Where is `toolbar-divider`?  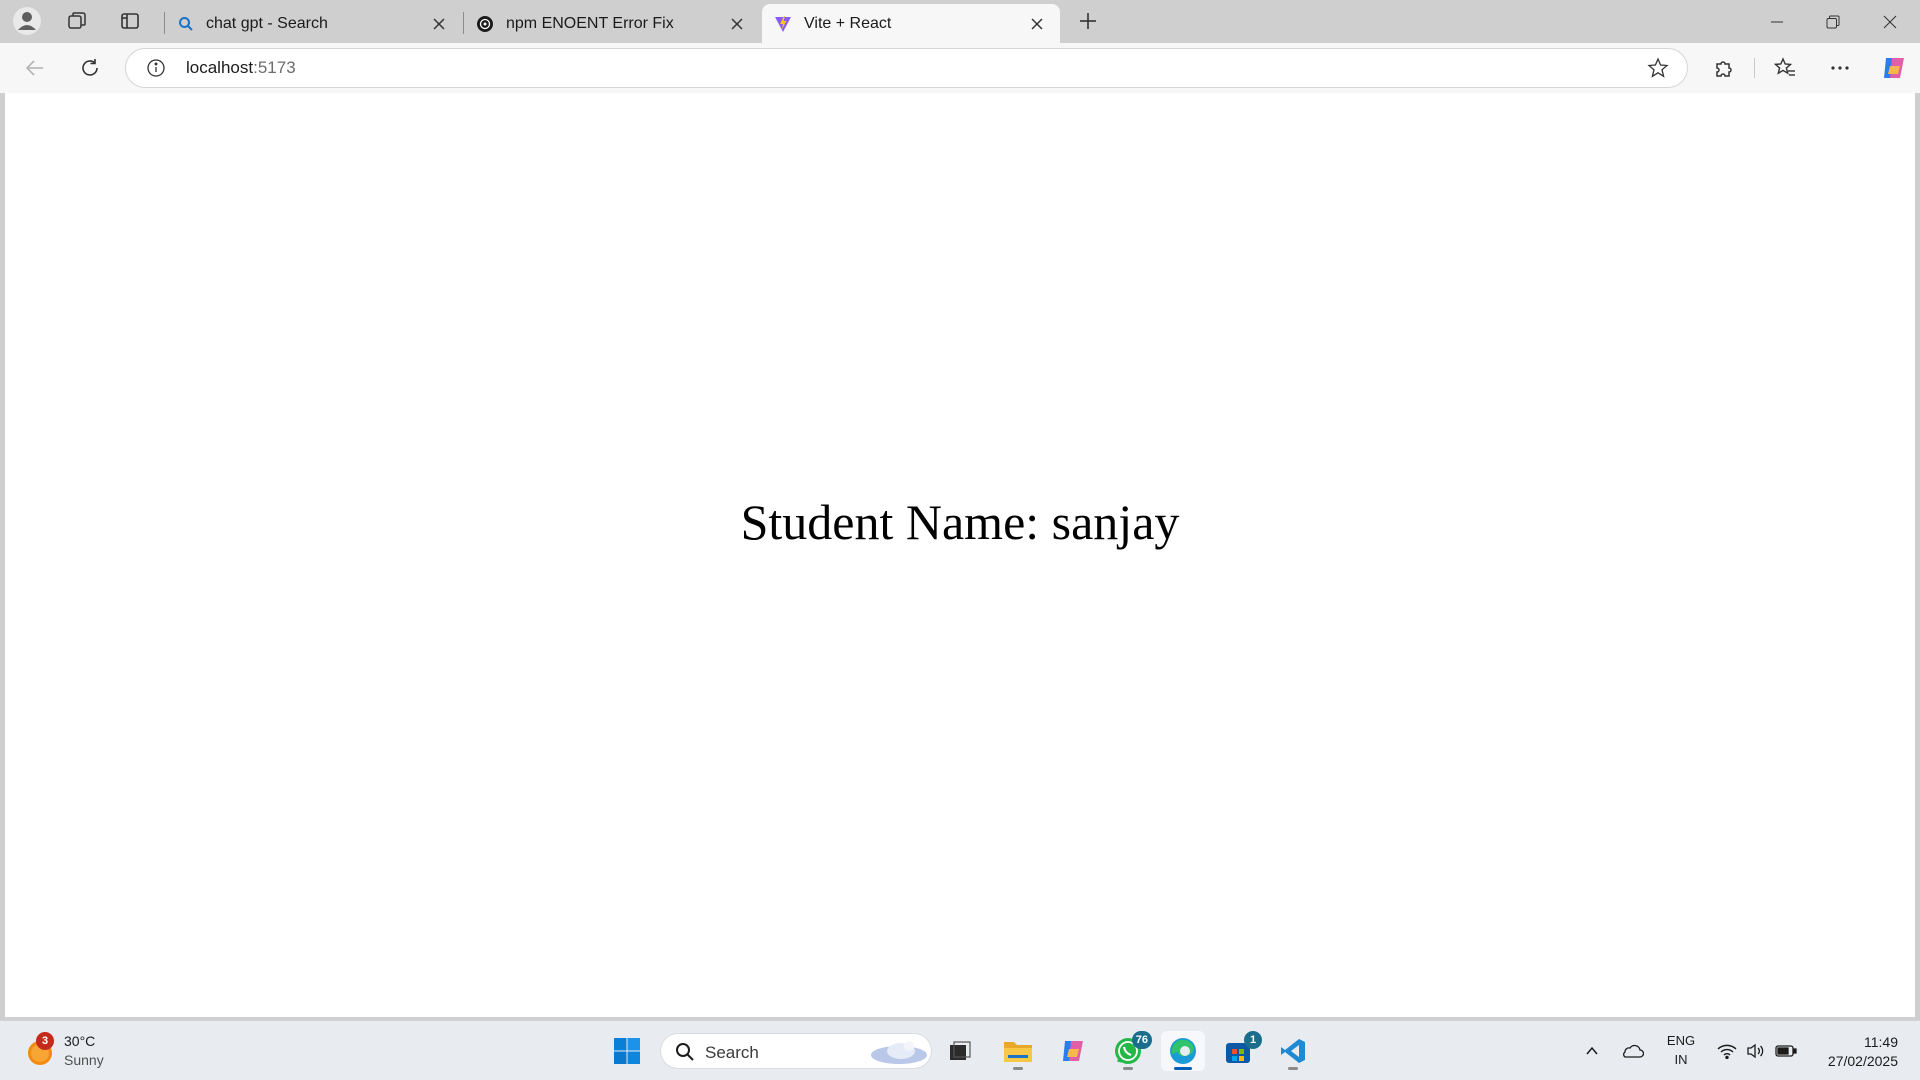 toolbar-divider is located at coordinates (1754, 68).